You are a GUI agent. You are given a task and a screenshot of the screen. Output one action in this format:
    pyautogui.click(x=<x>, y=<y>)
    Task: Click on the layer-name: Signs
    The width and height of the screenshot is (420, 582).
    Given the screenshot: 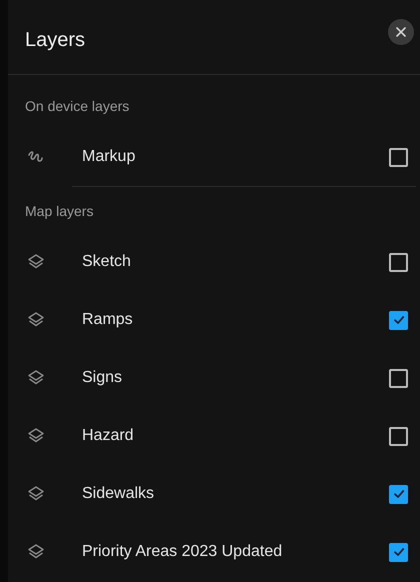 What is the action you would take?
    pyautogui.click(x=103, y=378)
    